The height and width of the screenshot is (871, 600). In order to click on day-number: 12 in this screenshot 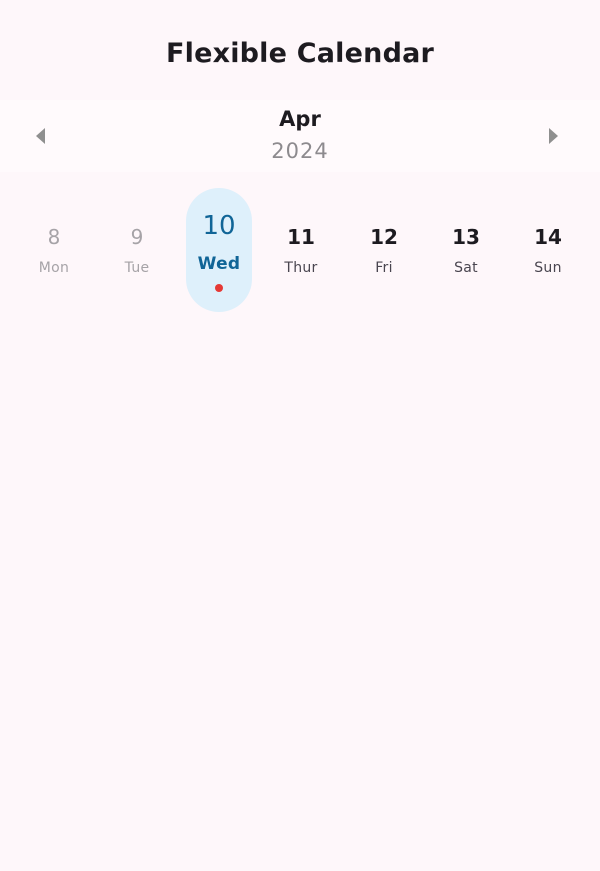, I will do `click(384, 237)`.